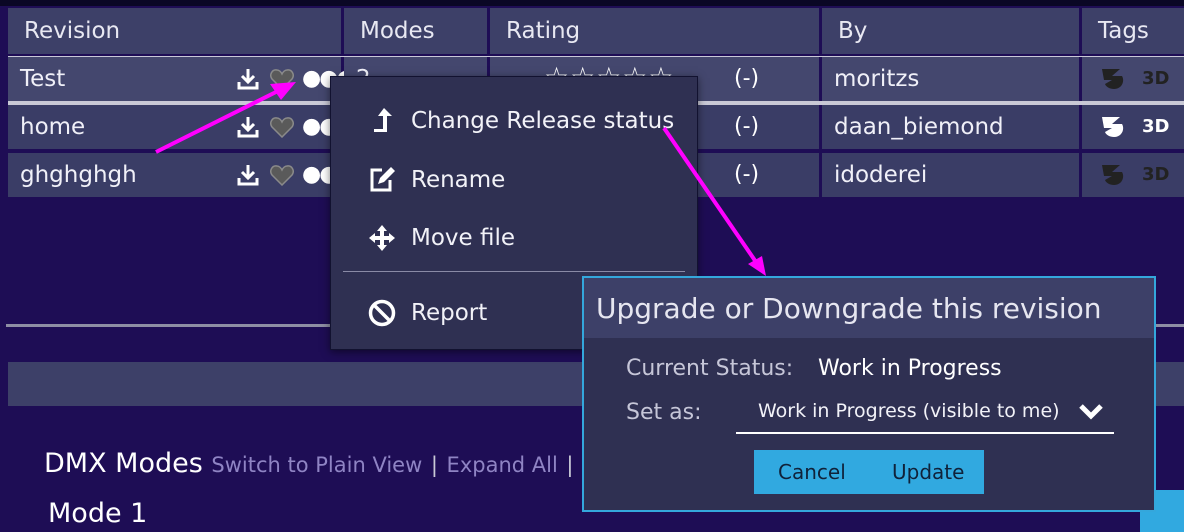 This screenshot has width=1184, height=532. Describe the element at coordinates (42, 79) in the screenshot. I see `revision-name: Test` at that location.